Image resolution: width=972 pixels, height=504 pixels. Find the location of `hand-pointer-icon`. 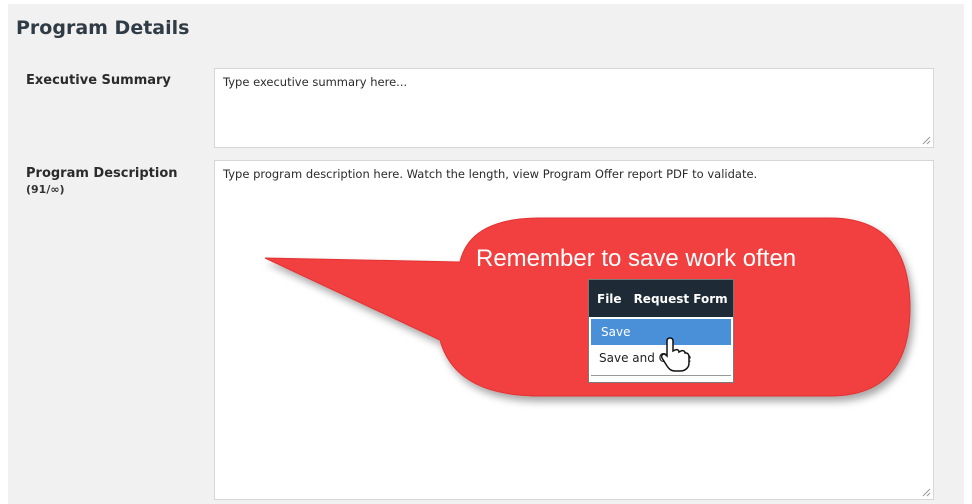

hand-pointer-icon is located at coordinates (675, 354).